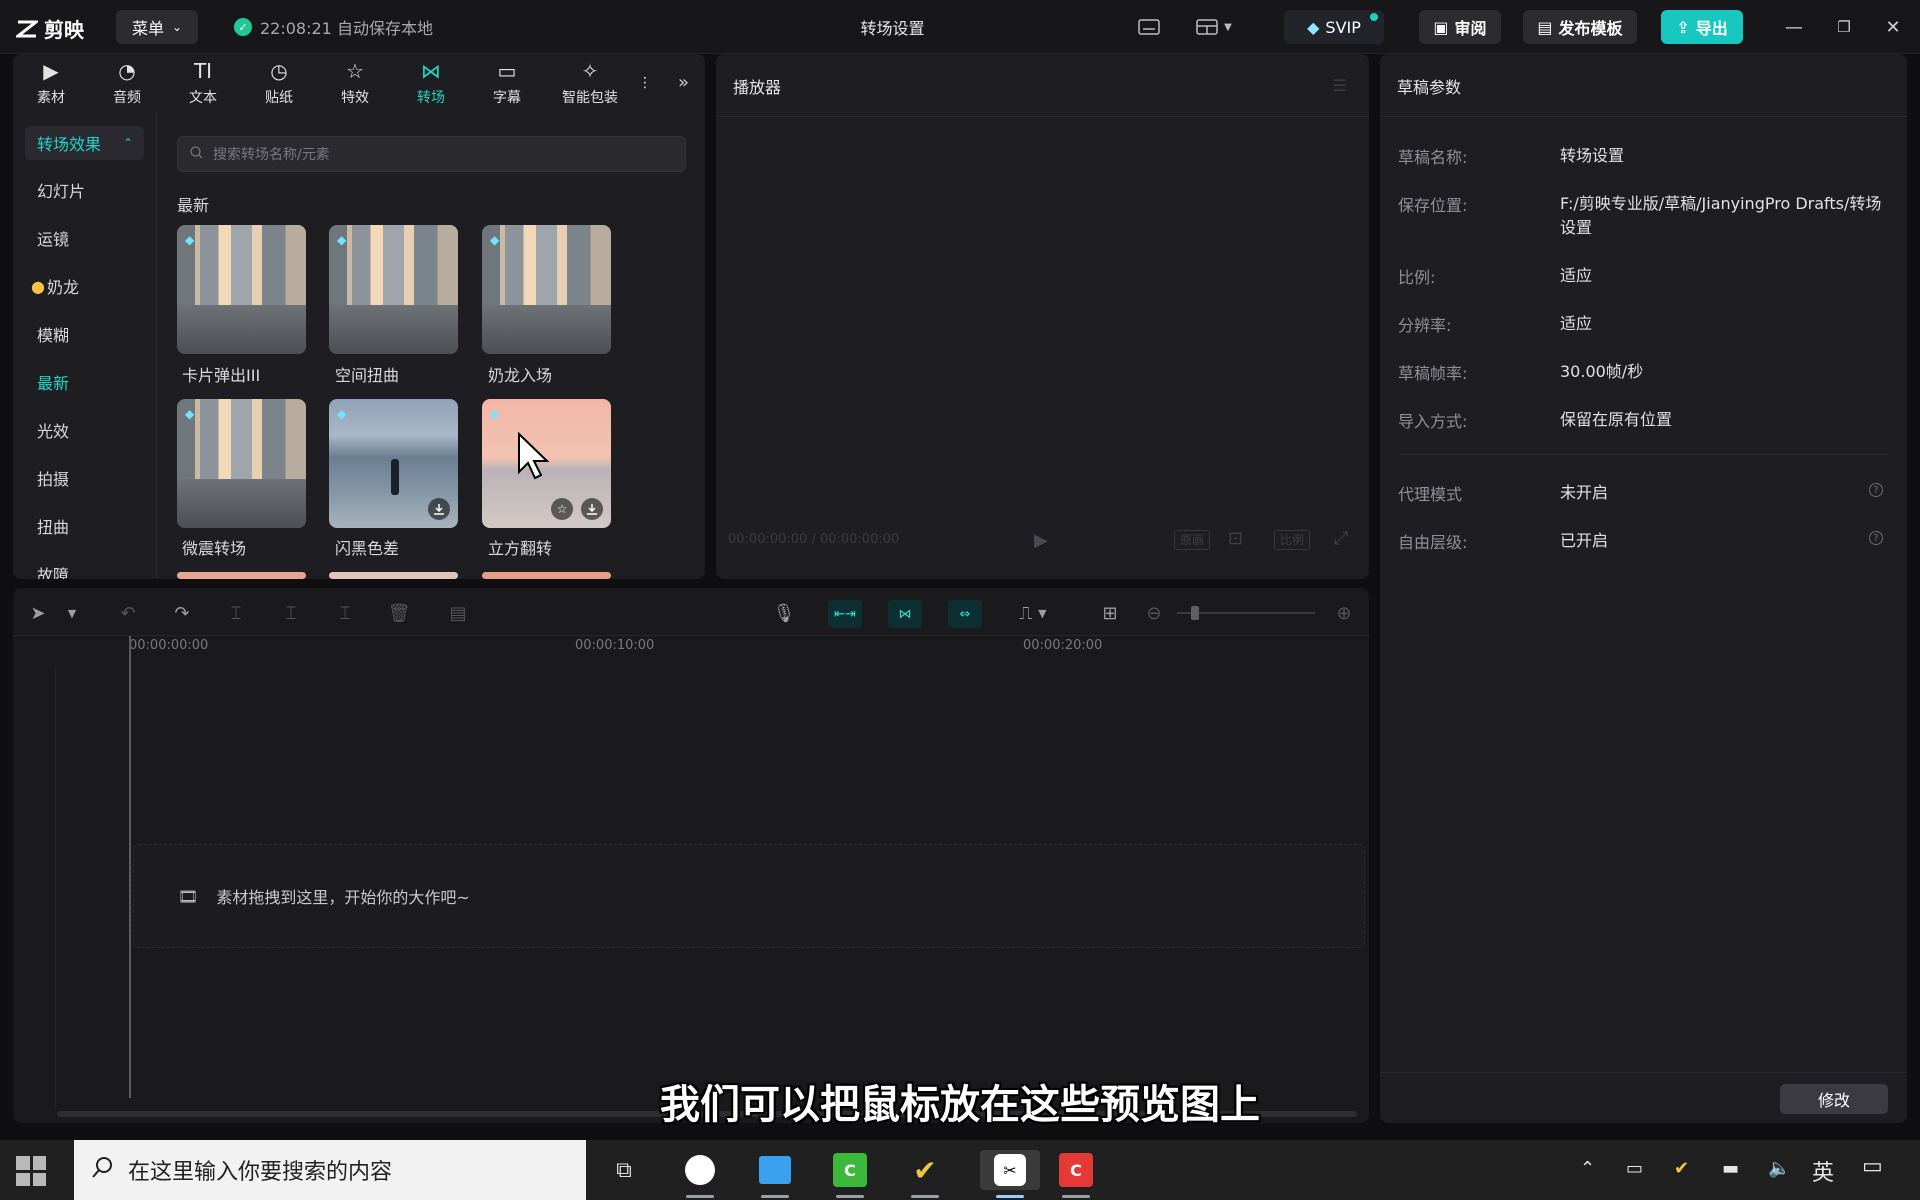  Describe the element at coordinates (355, 83) in the screenshot. I see `tab-effects: ☆ 特效` at that location.